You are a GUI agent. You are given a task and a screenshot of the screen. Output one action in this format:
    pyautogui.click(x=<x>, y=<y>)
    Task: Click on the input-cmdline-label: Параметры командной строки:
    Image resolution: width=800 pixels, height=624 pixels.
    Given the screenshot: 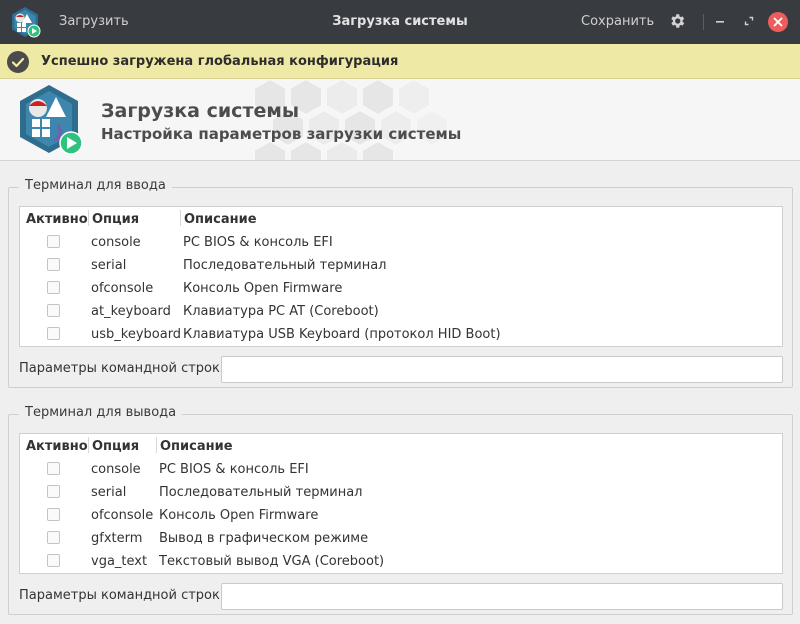 What is the action you would take?
    pyautogui.click(x=126, y=368)
    